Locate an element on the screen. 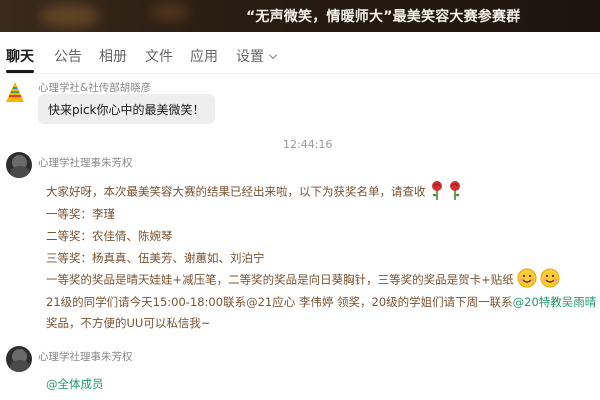  message-line: 大家好呀，本次最美笑容大赛的结果已经出来啦，以下为获奖名单，请查收 is located at coordinates (254, 191).